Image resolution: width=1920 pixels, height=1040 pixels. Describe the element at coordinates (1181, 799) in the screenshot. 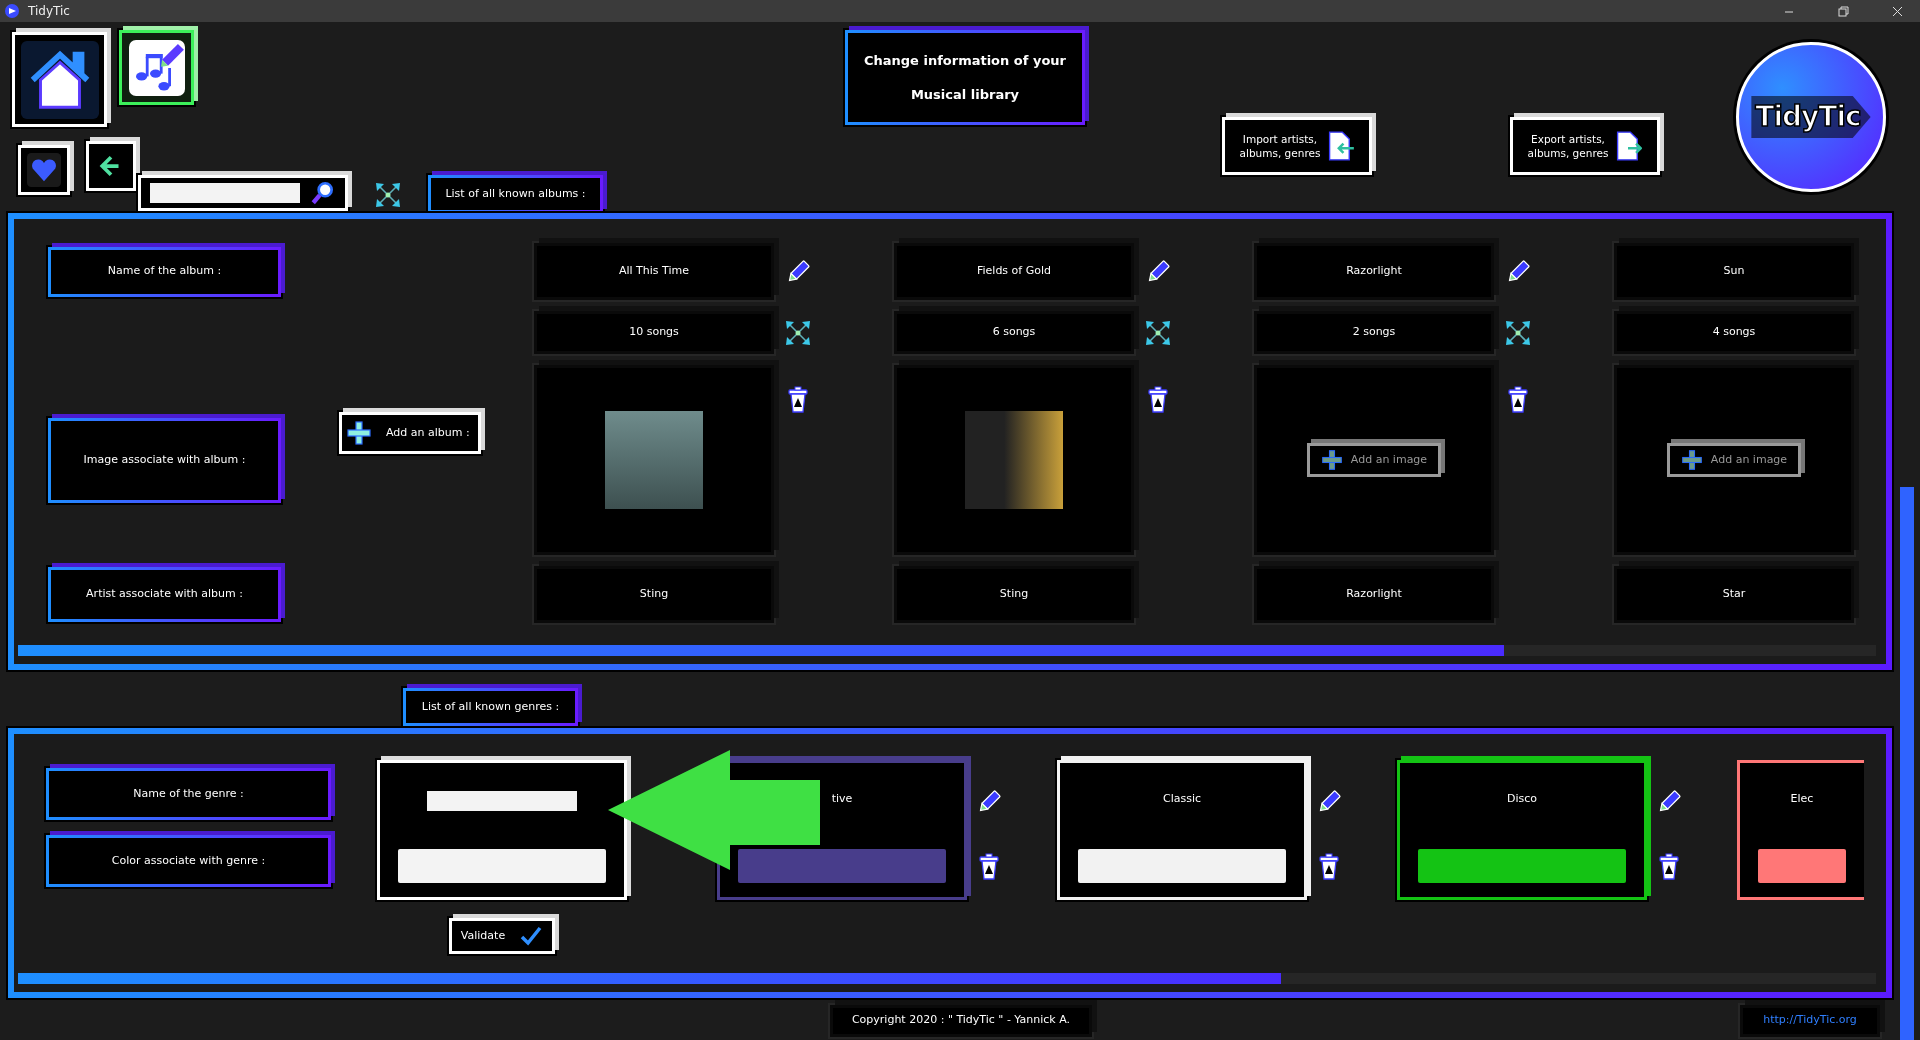

I see `genre-name: Classic` at that location.